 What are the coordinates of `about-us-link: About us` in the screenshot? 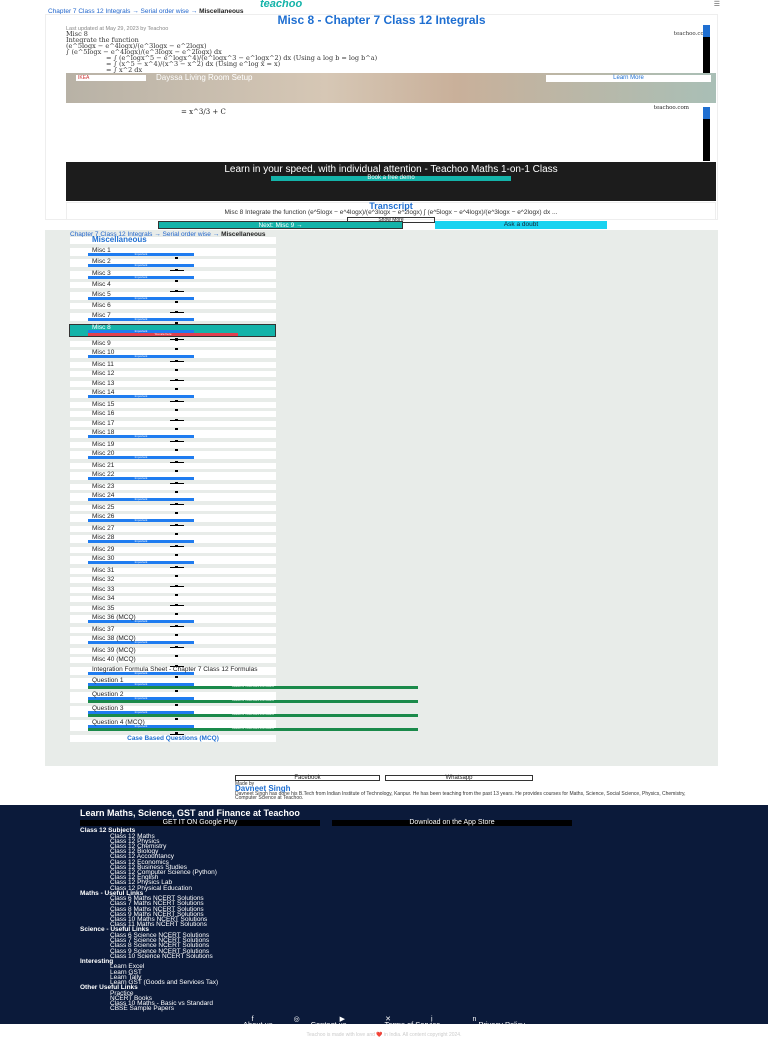 It's located at (258, 1024).